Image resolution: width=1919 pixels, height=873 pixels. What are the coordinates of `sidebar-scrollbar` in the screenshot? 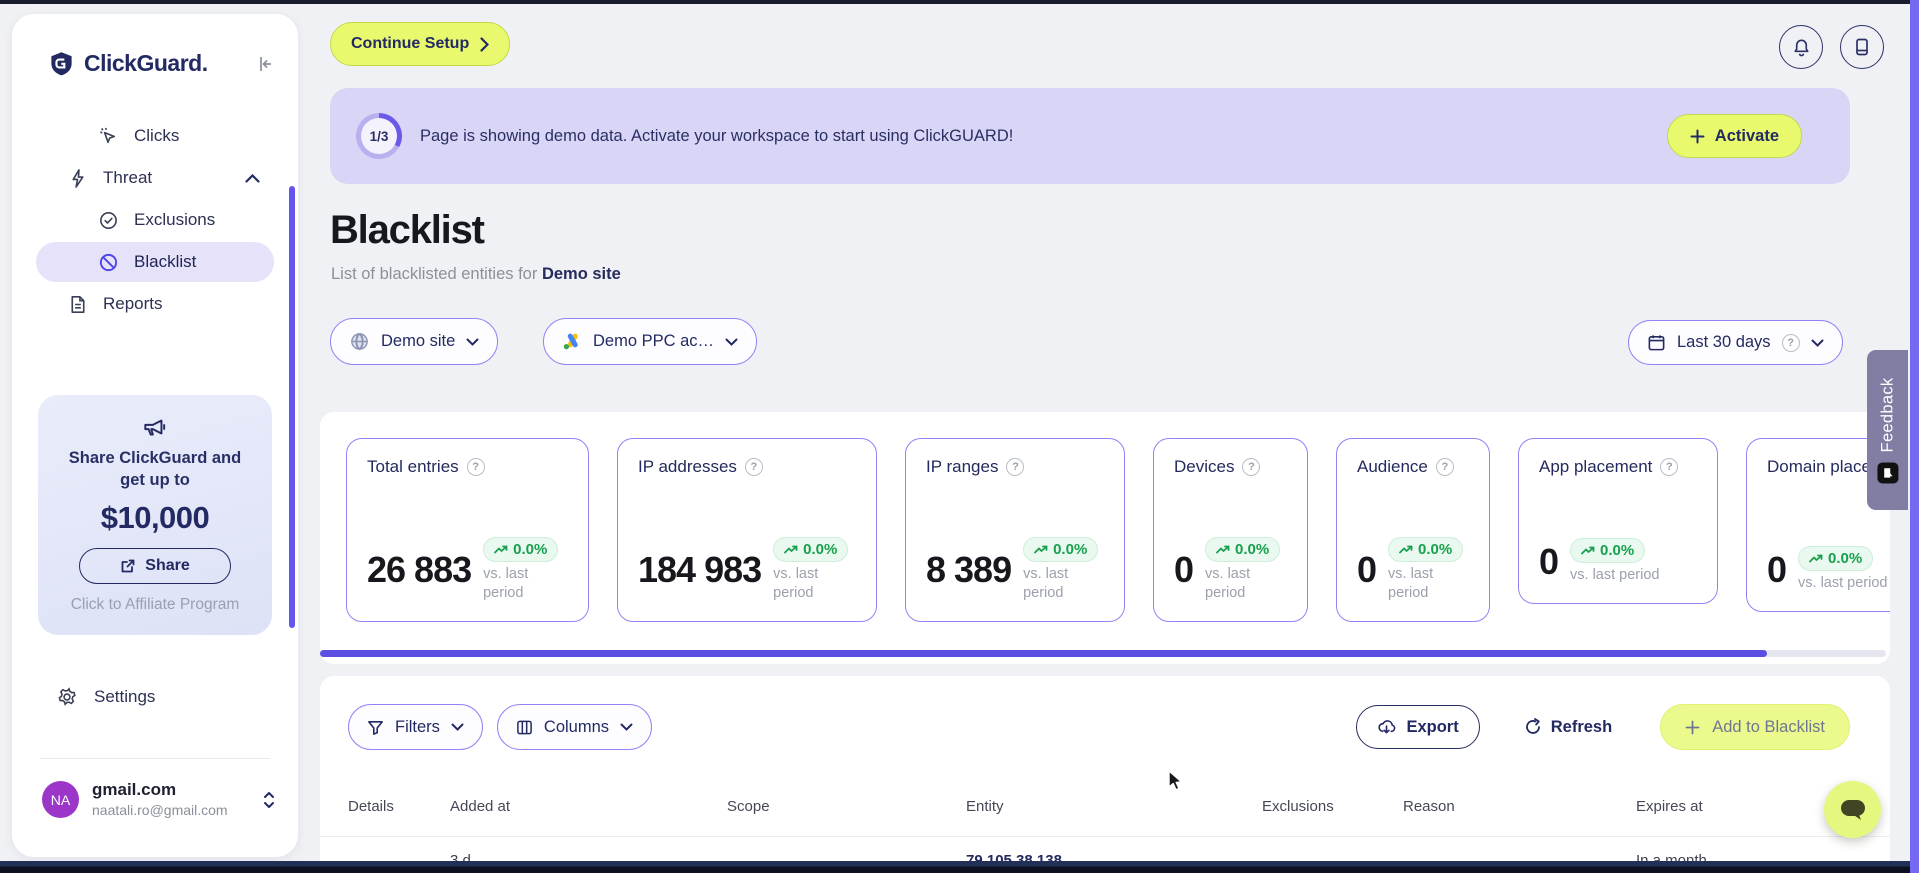 It's located at (292, 407).